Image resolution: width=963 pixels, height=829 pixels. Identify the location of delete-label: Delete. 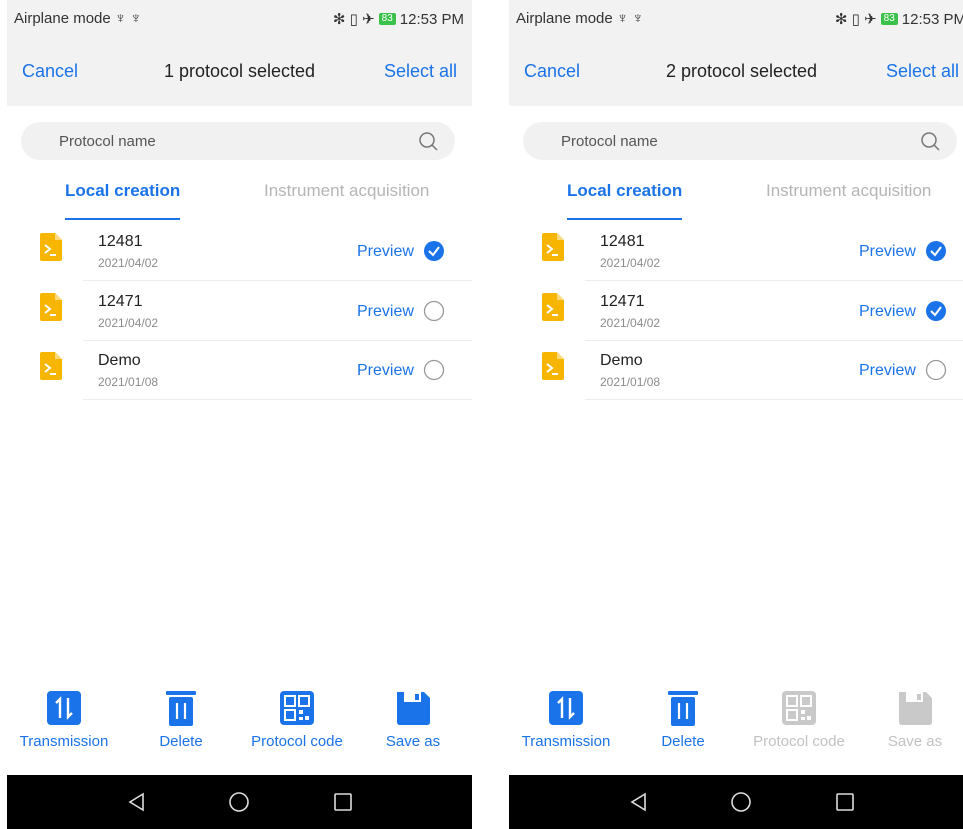
(683, 741).